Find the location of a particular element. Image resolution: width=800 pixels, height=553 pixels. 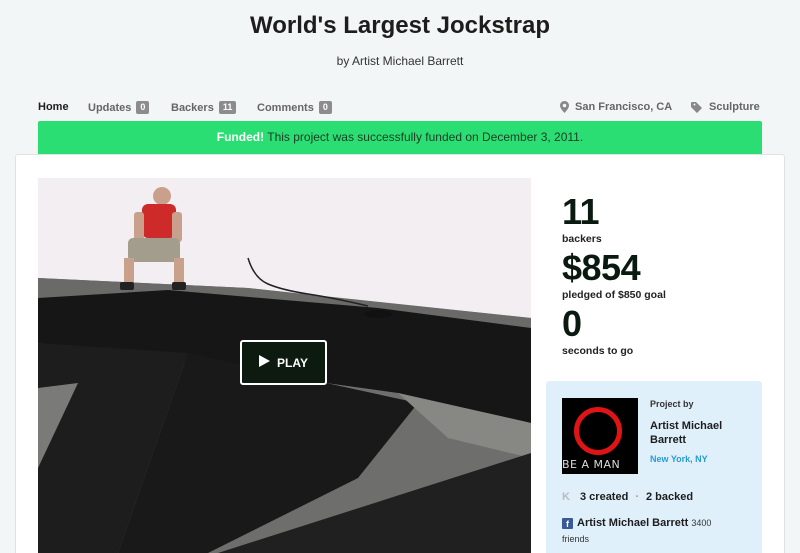

tab-home-label: Home is located at coordinates (53, 107).